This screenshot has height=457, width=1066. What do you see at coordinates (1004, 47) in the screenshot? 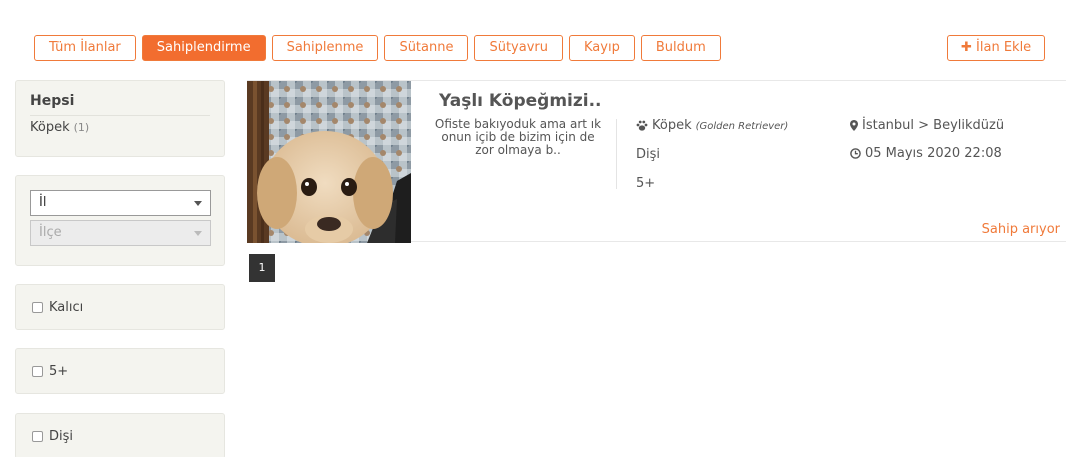
I see `add-listing-label: İlan Ekle` at bounding box center [1004, 47].